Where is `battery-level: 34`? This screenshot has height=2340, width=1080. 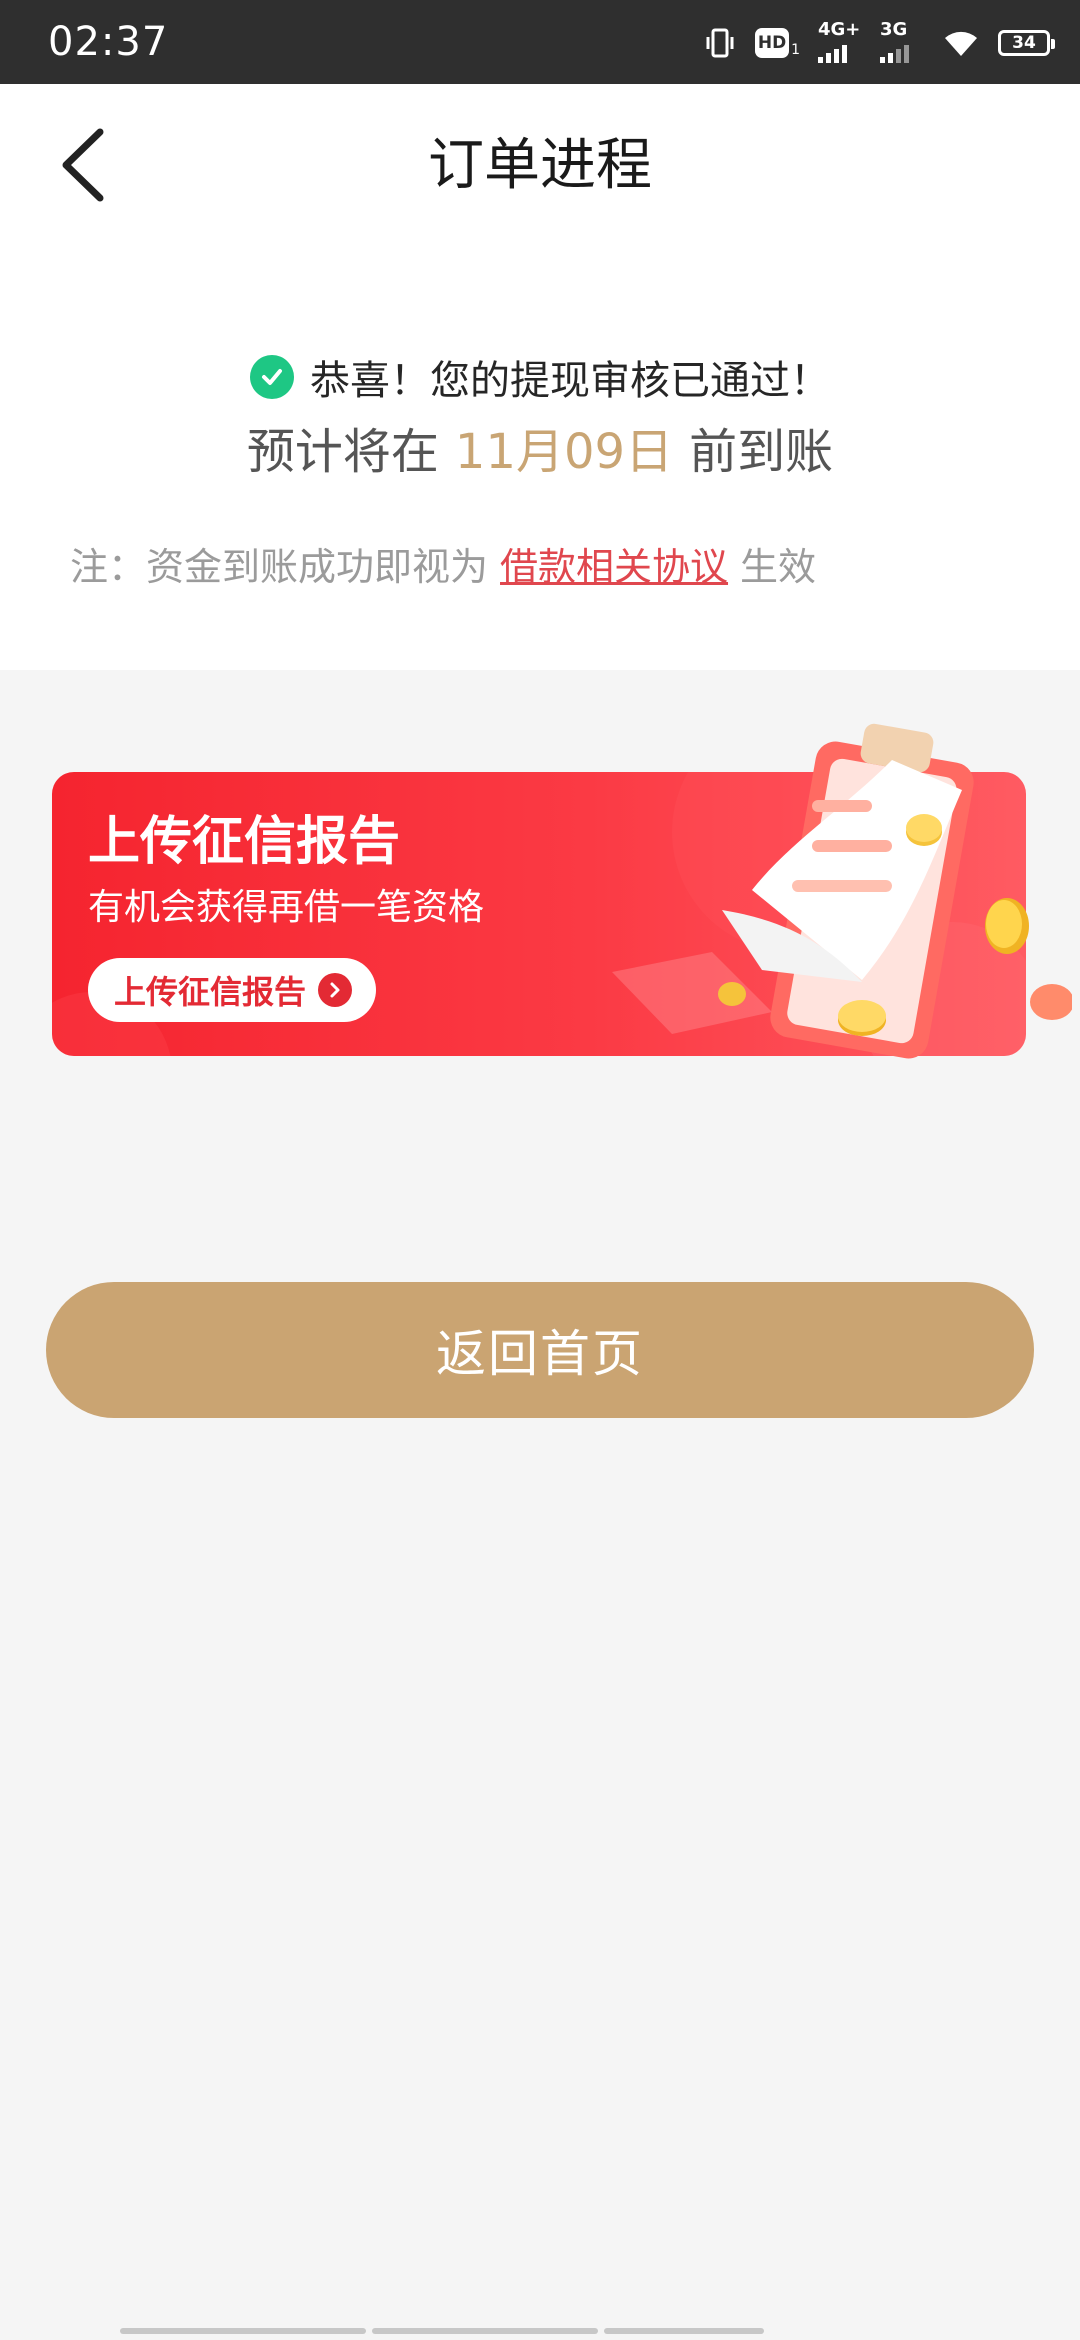
battery-level: 34 is located at coordinates (1024, 43).